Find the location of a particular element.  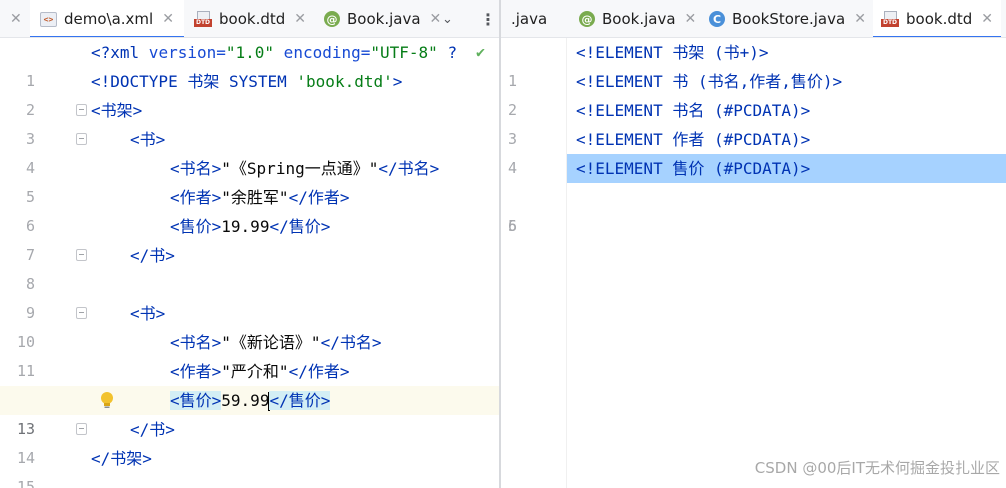

code-line: 11 <书名>"《新论语》"</书名> is located at coordinates (249, 354).